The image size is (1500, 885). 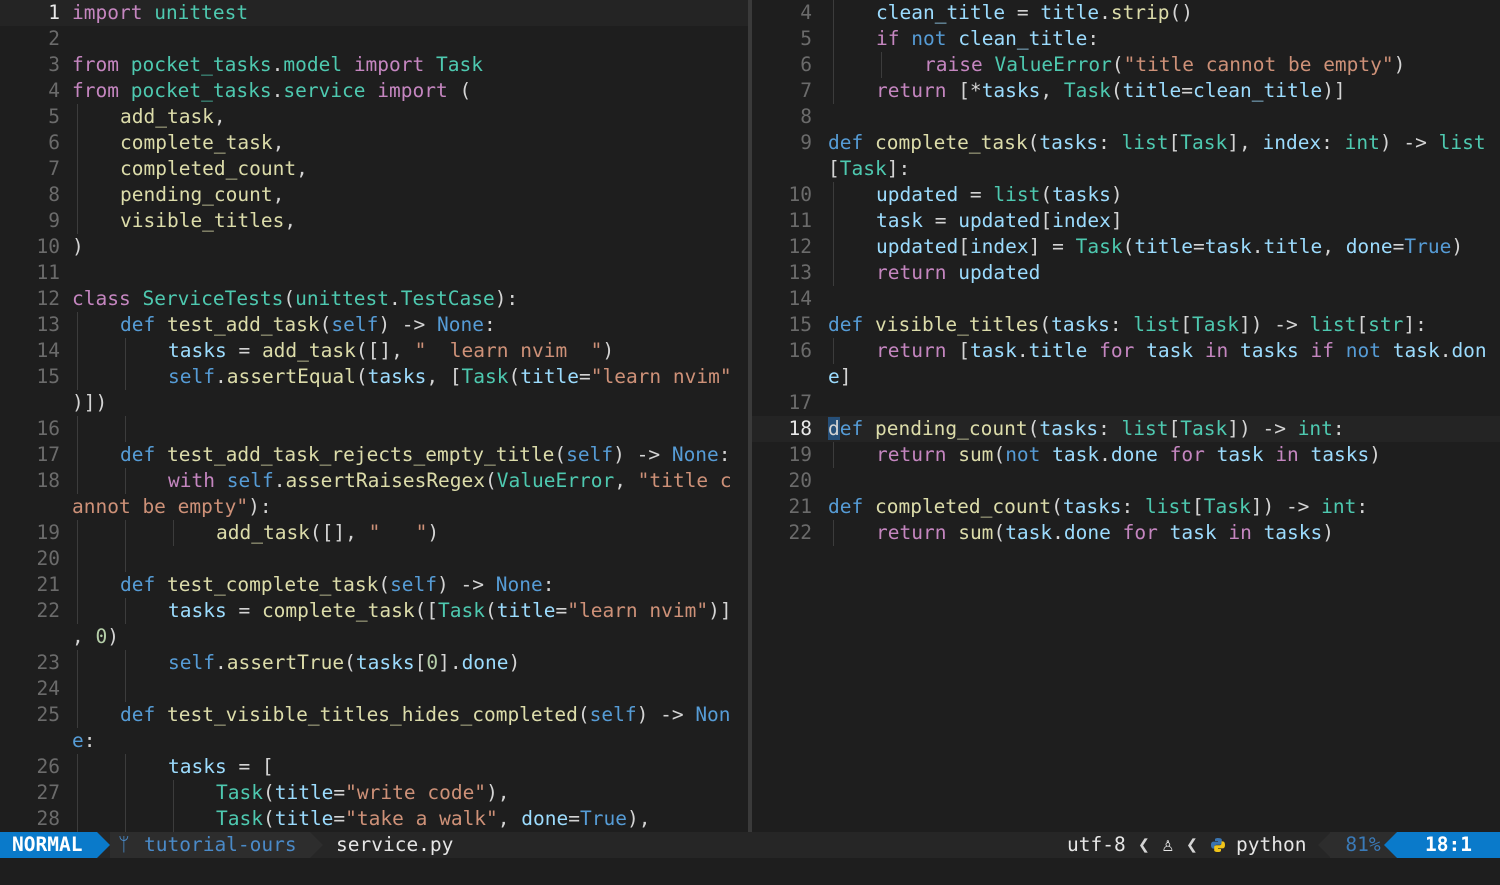 I want to click on code-line: 17, so click(x=1126, y=403).